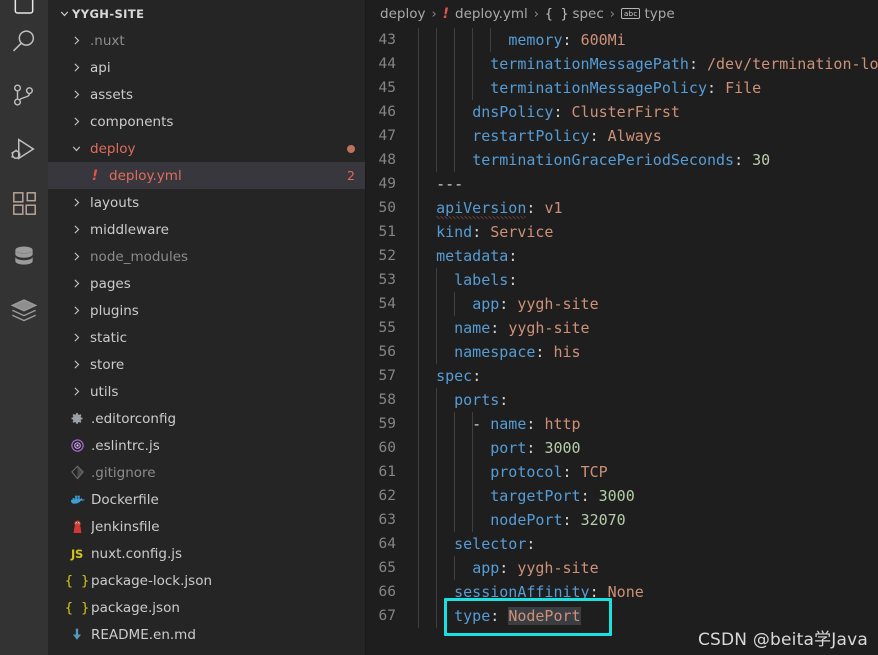  Describe the element at coordinates (206, 175) in the screenshot. I see `tree-item-deploy-yml: ! deploy.yml 2` at that location.